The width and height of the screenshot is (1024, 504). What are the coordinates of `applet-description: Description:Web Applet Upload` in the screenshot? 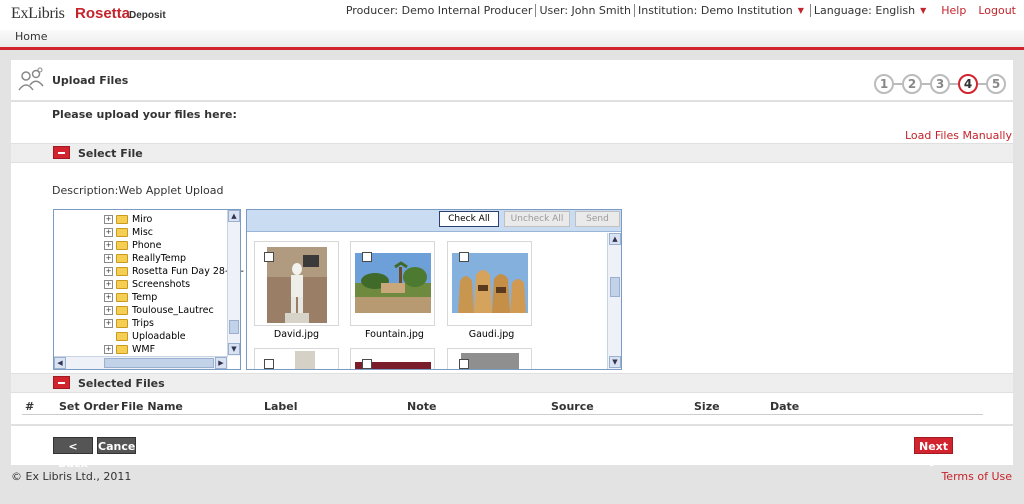 It's located at (138, 190).